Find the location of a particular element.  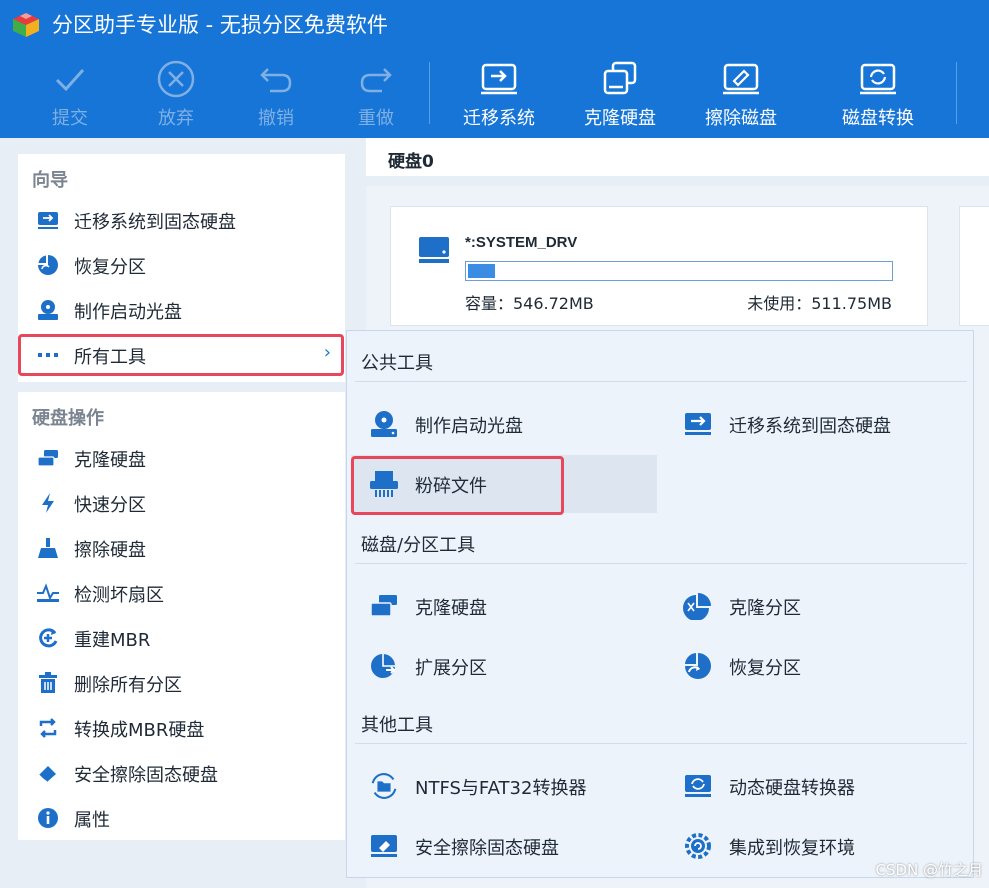

redo-button: 重做 is located at coordinates (376, 92).